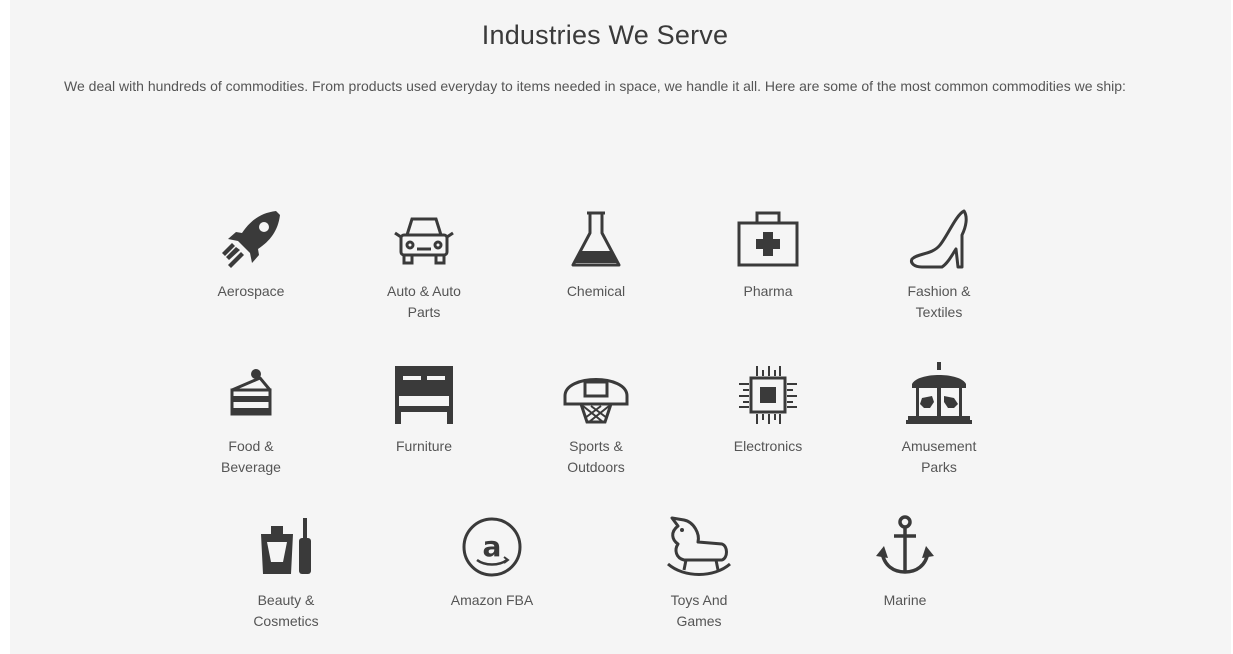 Image resolution: width=1233 pixels, height=654 pixels. I want to click on industry-label: Electronics, so click(768, 446).